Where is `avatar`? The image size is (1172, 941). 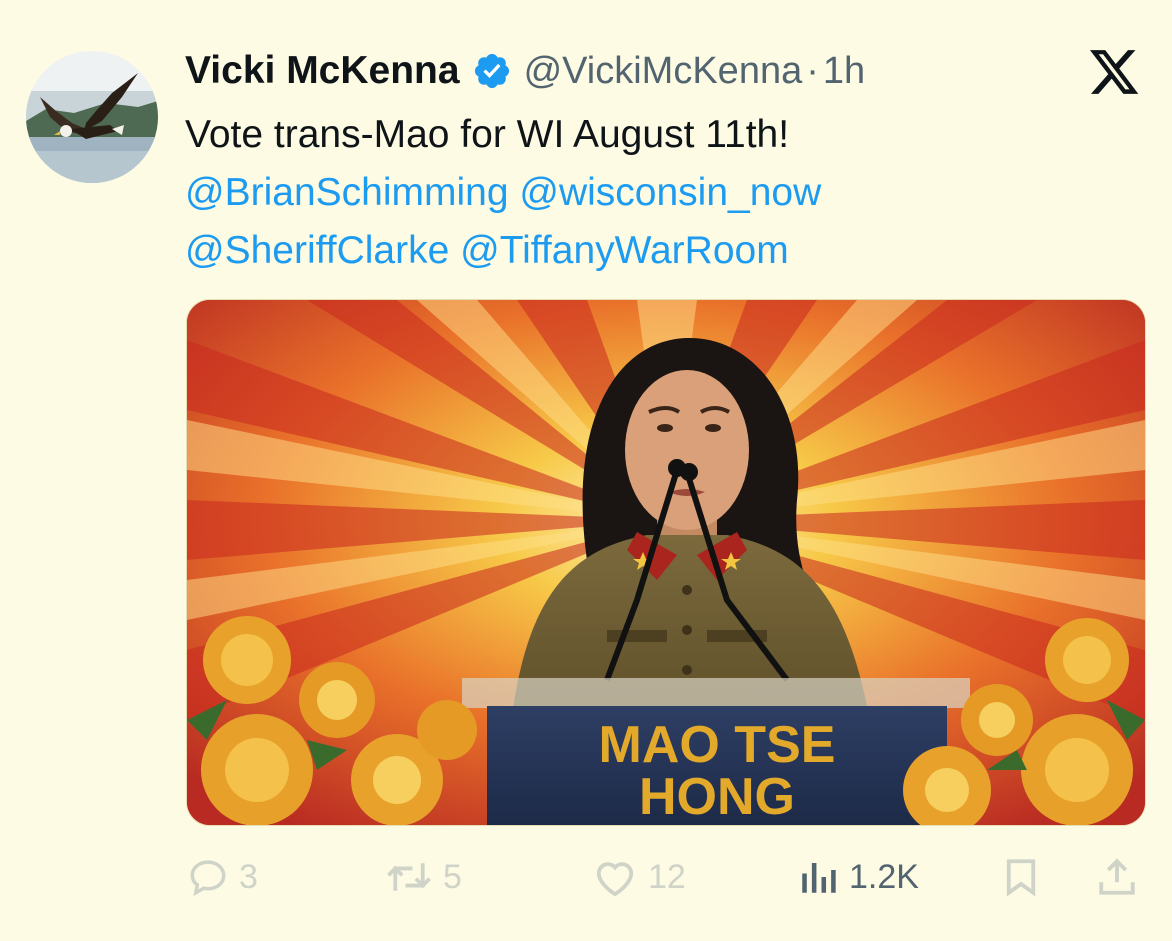 avatar is located at coordinates (92, 117).